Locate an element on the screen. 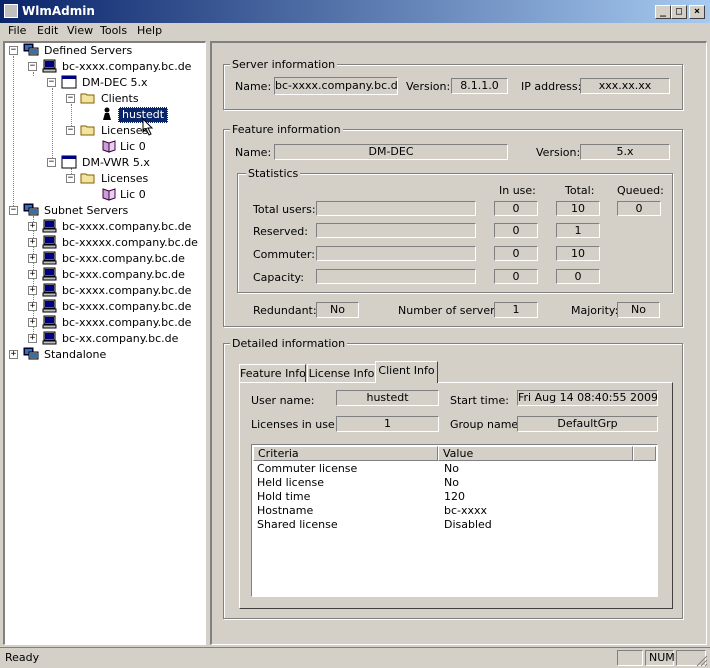 This screenshot has width=710, height=668. tree-standalone: Standalone is located at coordinates (75, 355).